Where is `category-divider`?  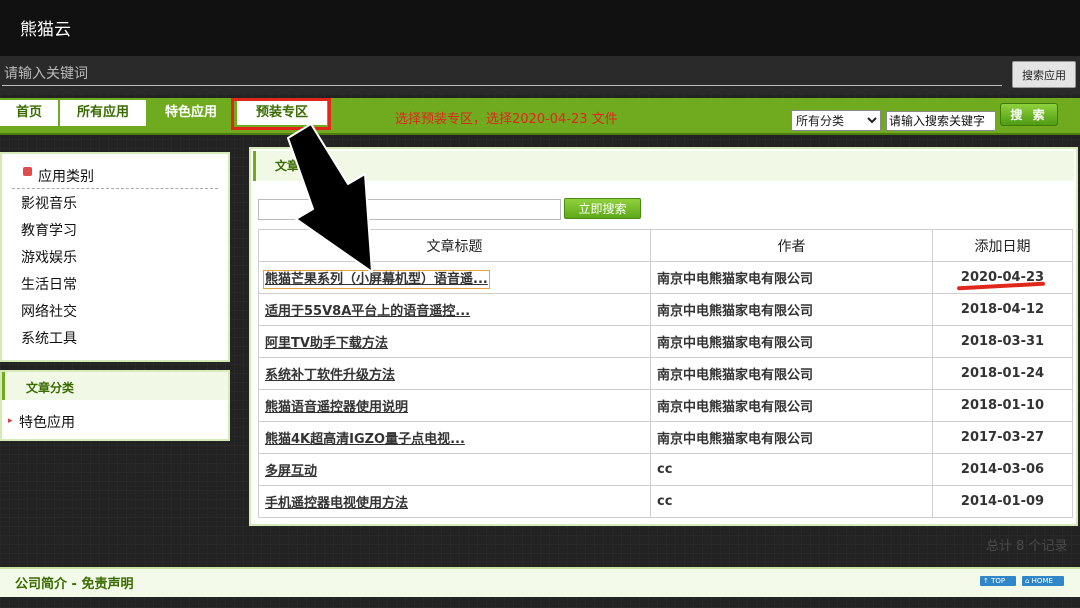 category-divider is located at coordinates (115, 188).